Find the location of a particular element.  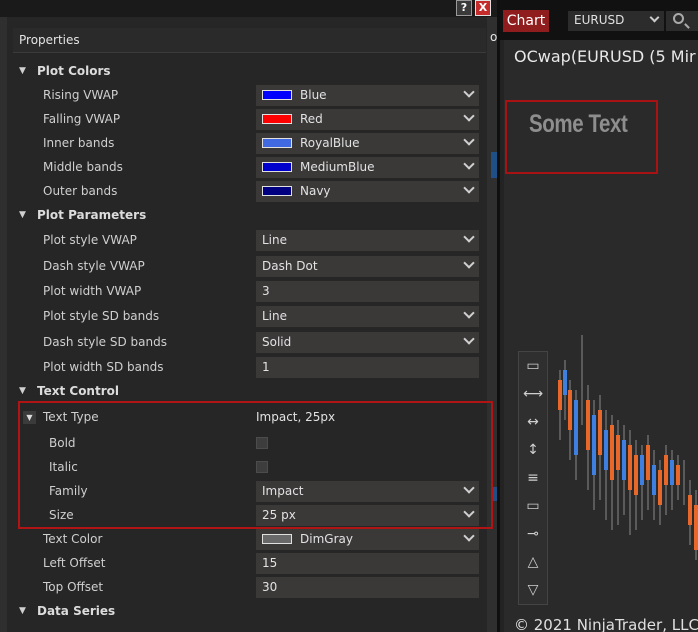

dialog-right-edge is located at coordinates (492, 324).